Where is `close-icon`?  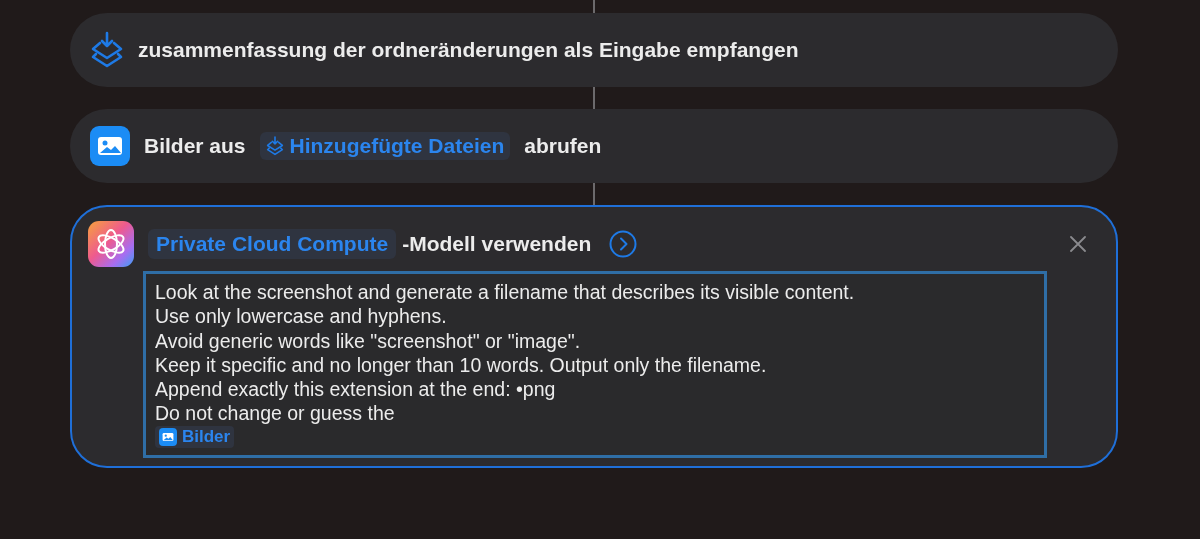
close-icon is located at coordinates (1078, 244).